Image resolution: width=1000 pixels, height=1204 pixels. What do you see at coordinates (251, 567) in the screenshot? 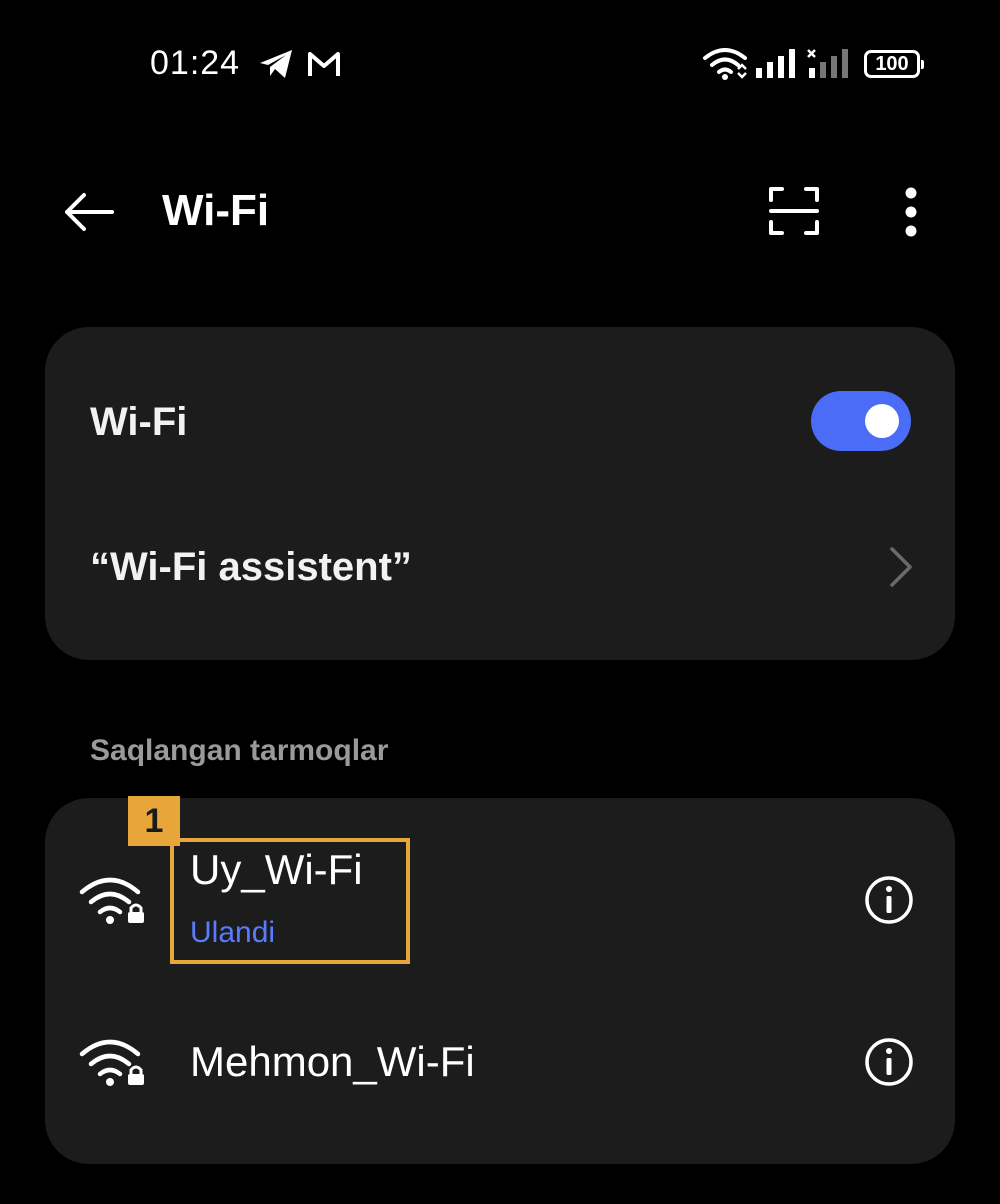
I see `wifi-assistant-label: “Wi-Fi assistent”` at bounding box center [251, 567].